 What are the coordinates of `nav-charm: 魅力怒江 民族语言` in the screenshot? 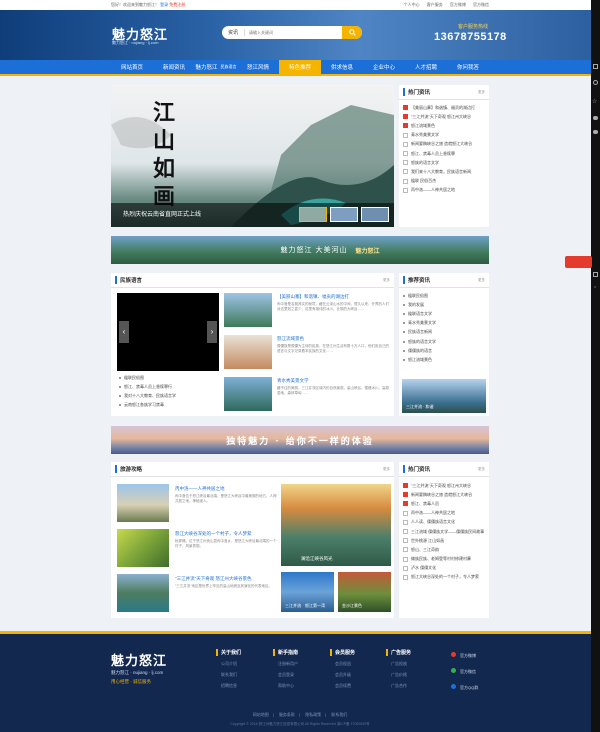 It's located at (216, 67).